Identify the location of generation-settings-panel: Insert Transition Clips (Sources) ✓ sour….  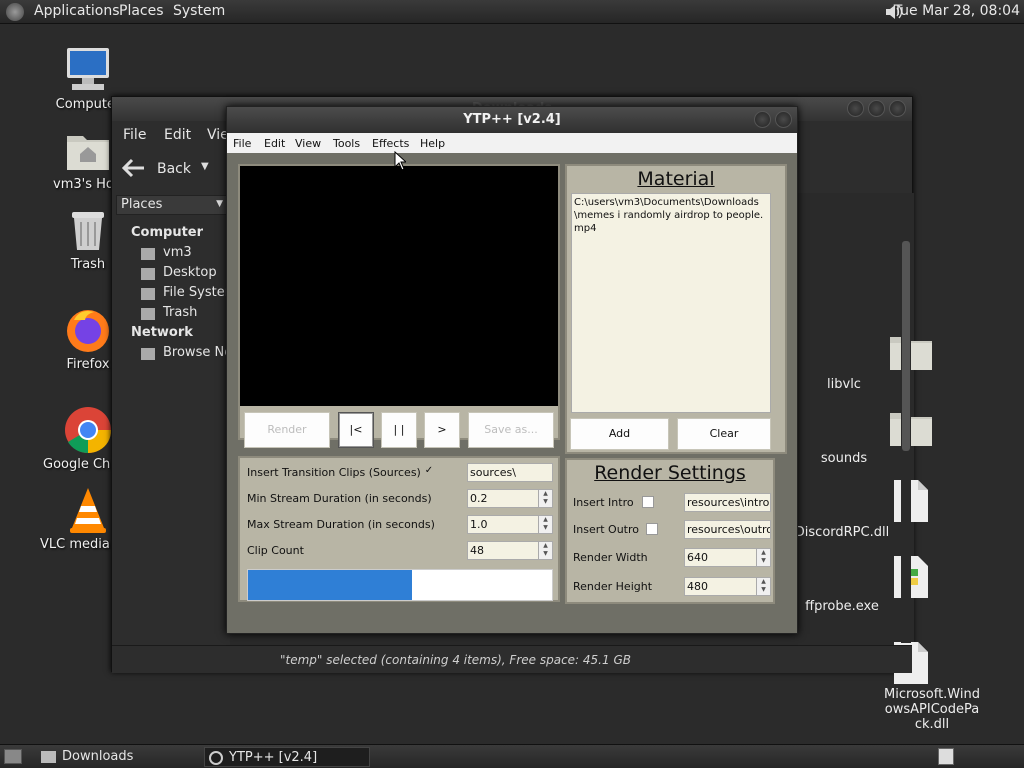
(399, 529).